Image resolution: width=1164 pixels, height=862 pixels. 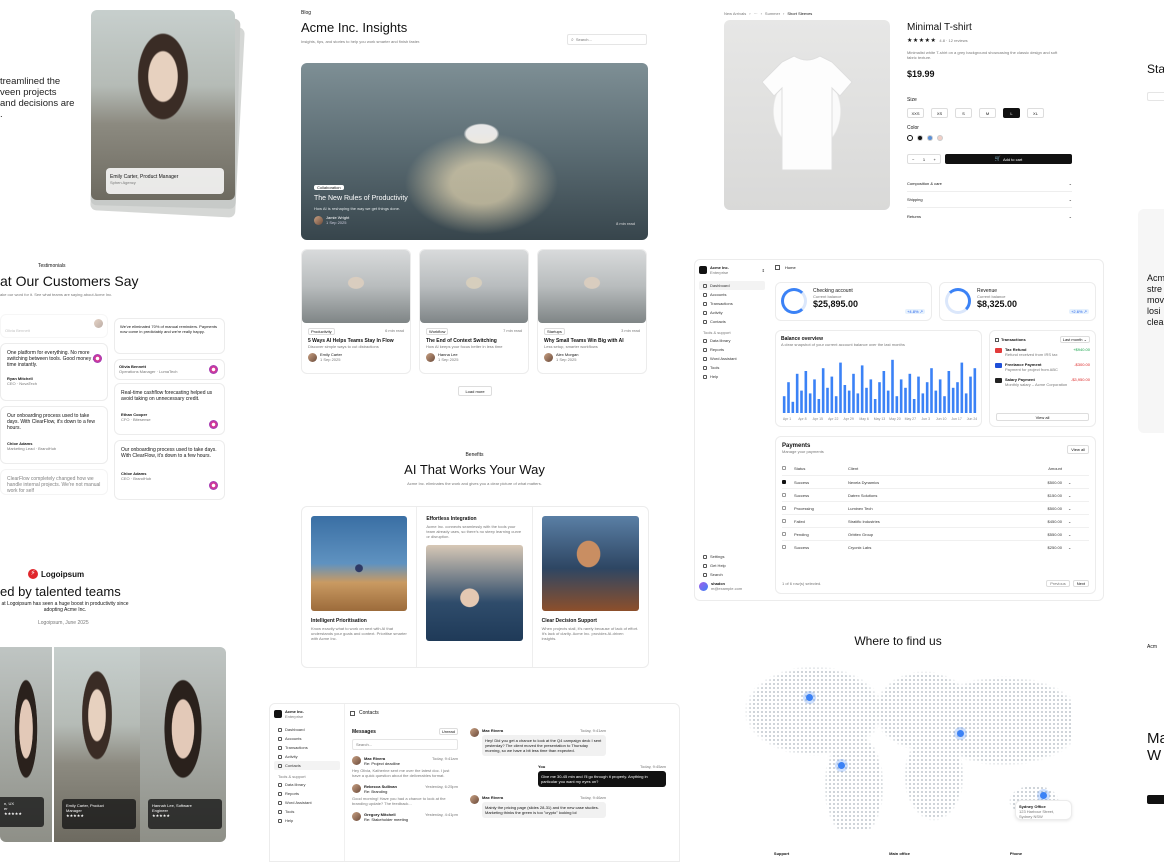 I want to click on size-option: XL, so click(x=1035, y=113).